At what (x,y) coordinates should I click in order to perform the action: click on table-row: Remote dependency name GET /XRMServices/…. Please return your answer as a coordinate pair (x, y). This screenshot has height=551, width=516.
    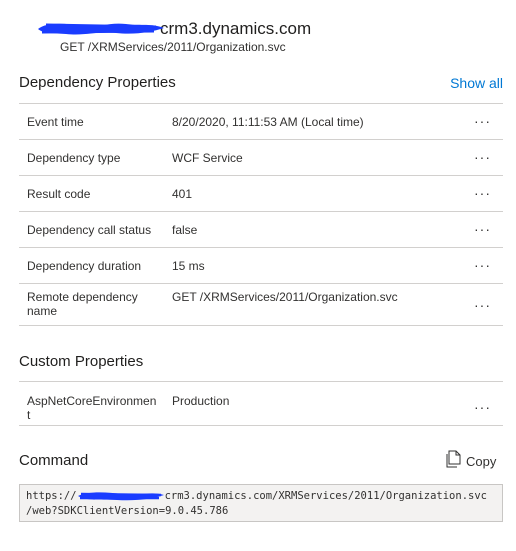
    Looking at the image, I should click on (261, 305).